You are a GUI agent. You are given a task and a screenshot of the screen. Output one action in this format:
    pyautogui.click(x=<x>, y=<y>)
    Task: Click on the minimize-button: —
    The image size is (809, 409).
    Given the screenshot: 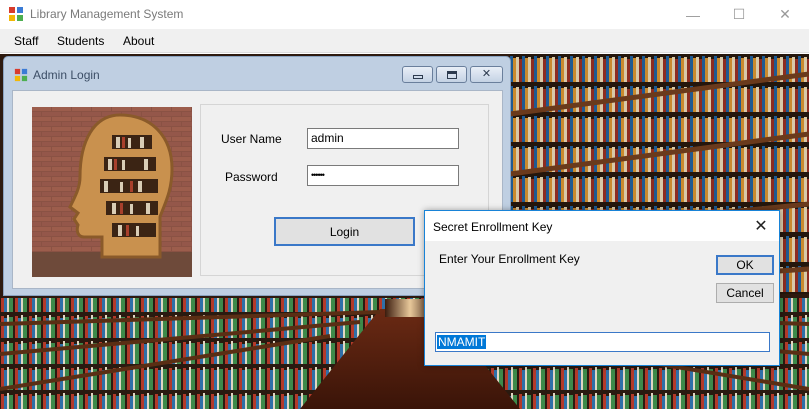 What is the action you would take?
    pyautogui.click(x=693, y=14)
    